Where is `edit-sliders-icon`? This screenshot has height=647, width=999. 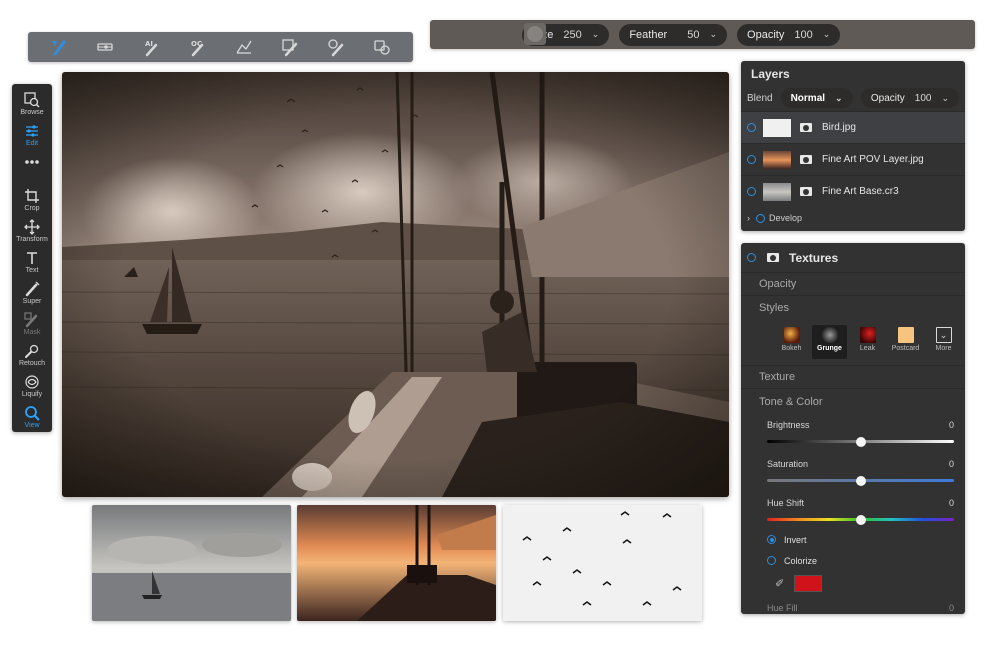
edit-sliders-icon is located at coordinates (32, 131).